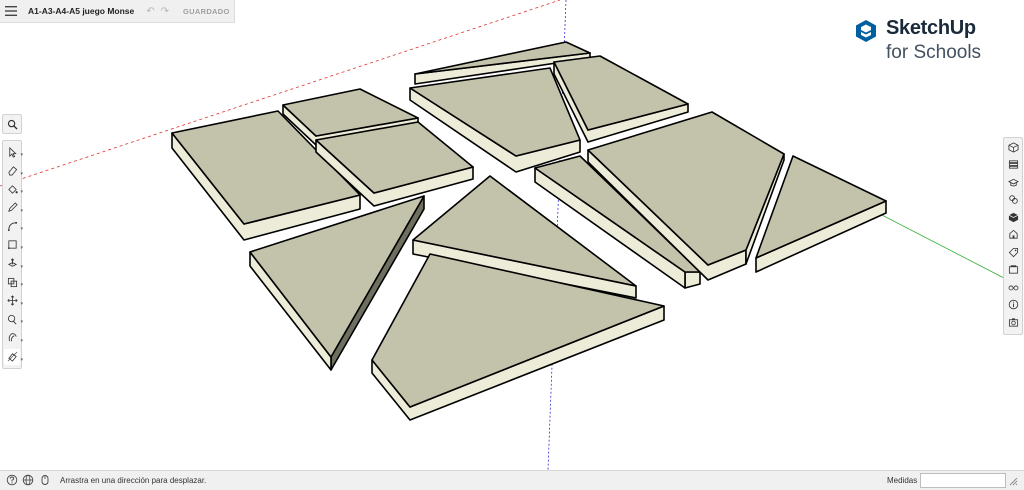  What do you see at coordinates (1013, 147) in the screenshot?
I see `cube-info-icon` at bounding box center [1013, 147].